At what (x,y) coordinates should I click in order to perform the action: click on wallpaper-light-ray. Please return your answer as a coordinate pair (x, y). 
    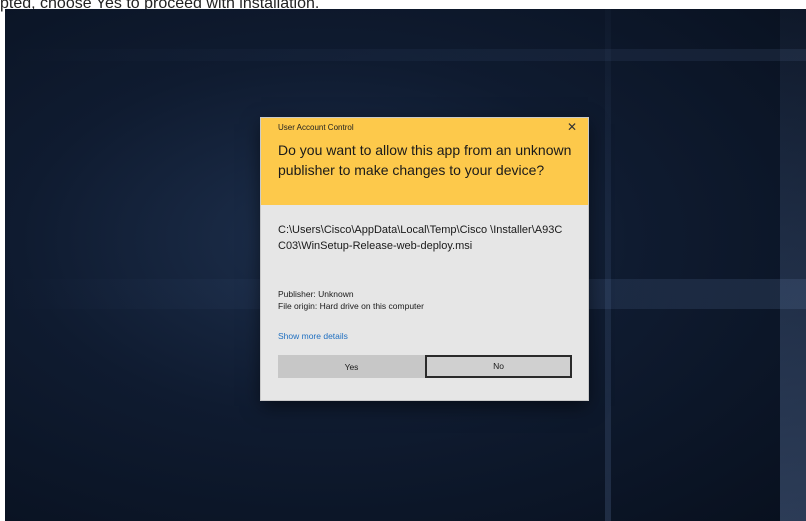
    Looking at the image, I should click on (405, 55).